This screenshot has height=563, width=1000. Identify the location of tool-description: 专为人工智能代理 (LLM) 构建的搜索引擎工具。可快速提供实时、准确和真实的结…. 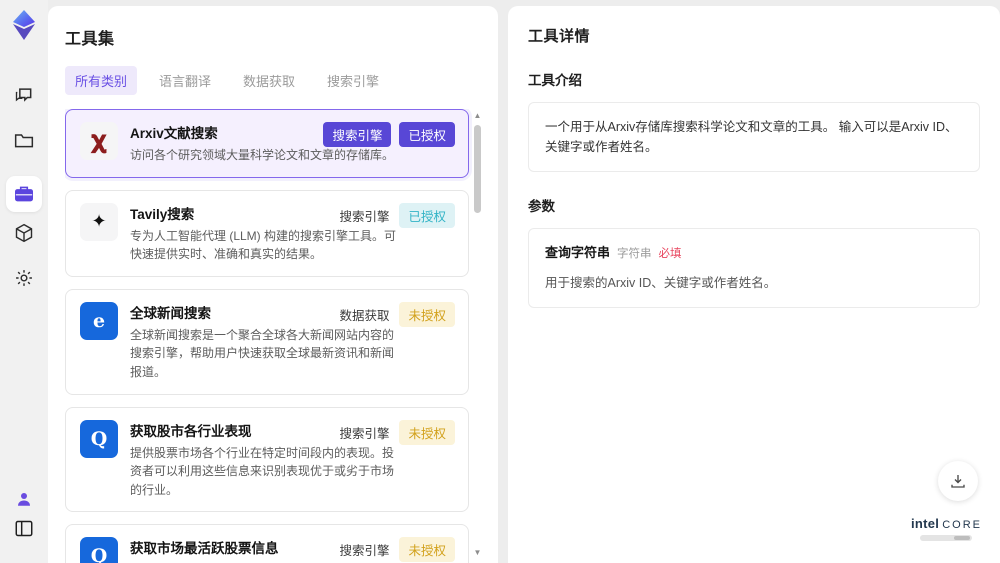
(263, 245).